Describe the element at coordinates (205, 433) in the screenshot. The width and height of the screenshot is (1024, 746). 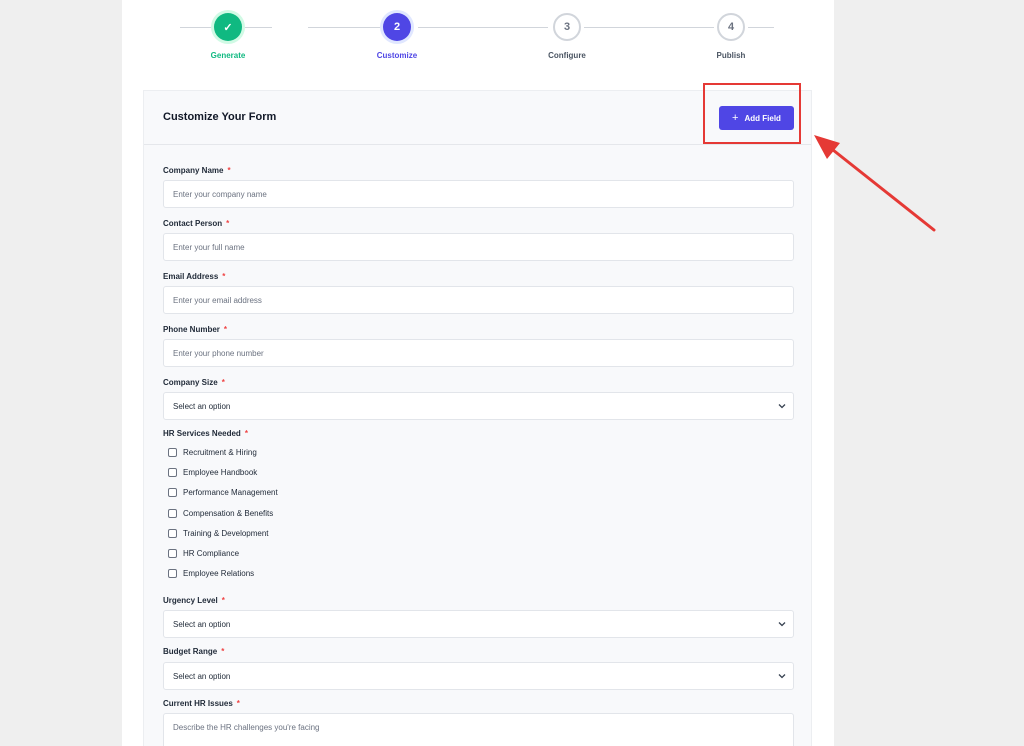
I see `field-label-hr-services: HR Services Needed *` at that location.